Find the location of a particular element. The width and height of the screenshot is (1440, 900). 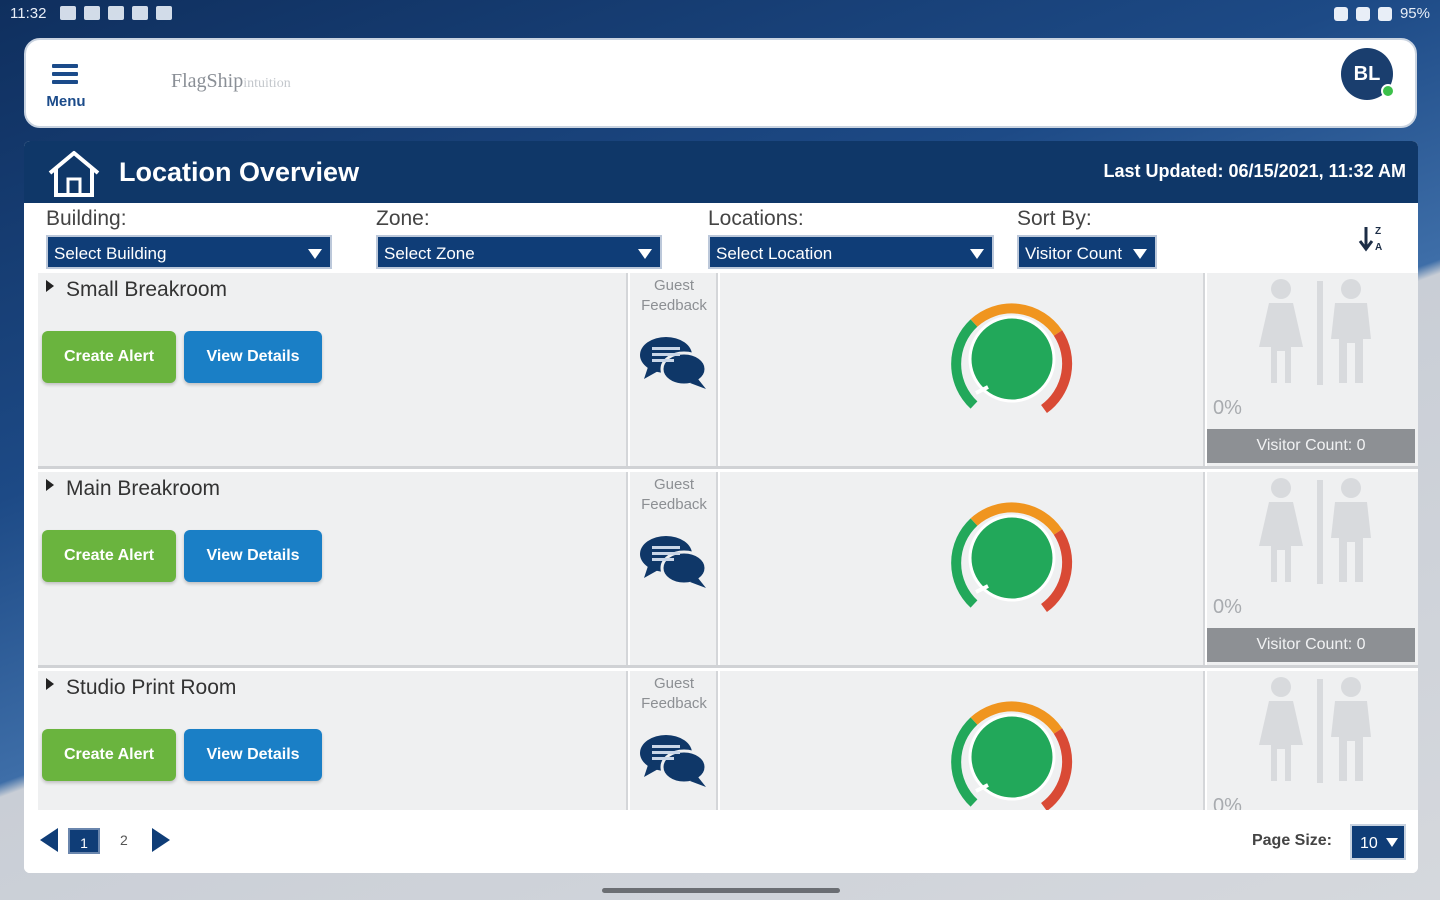

app-header: Menu FlagShipintuition BL is located at coordinates (720, 83).